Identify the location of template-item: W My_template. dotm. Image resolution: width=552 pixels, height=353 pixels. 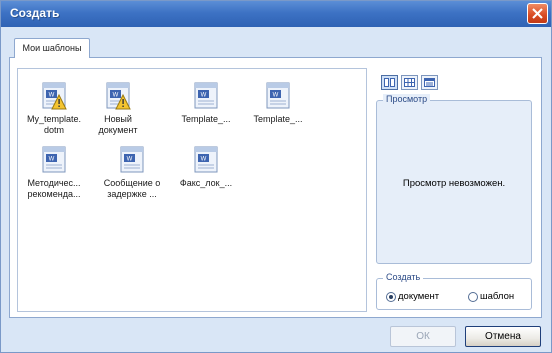
(54, 108).